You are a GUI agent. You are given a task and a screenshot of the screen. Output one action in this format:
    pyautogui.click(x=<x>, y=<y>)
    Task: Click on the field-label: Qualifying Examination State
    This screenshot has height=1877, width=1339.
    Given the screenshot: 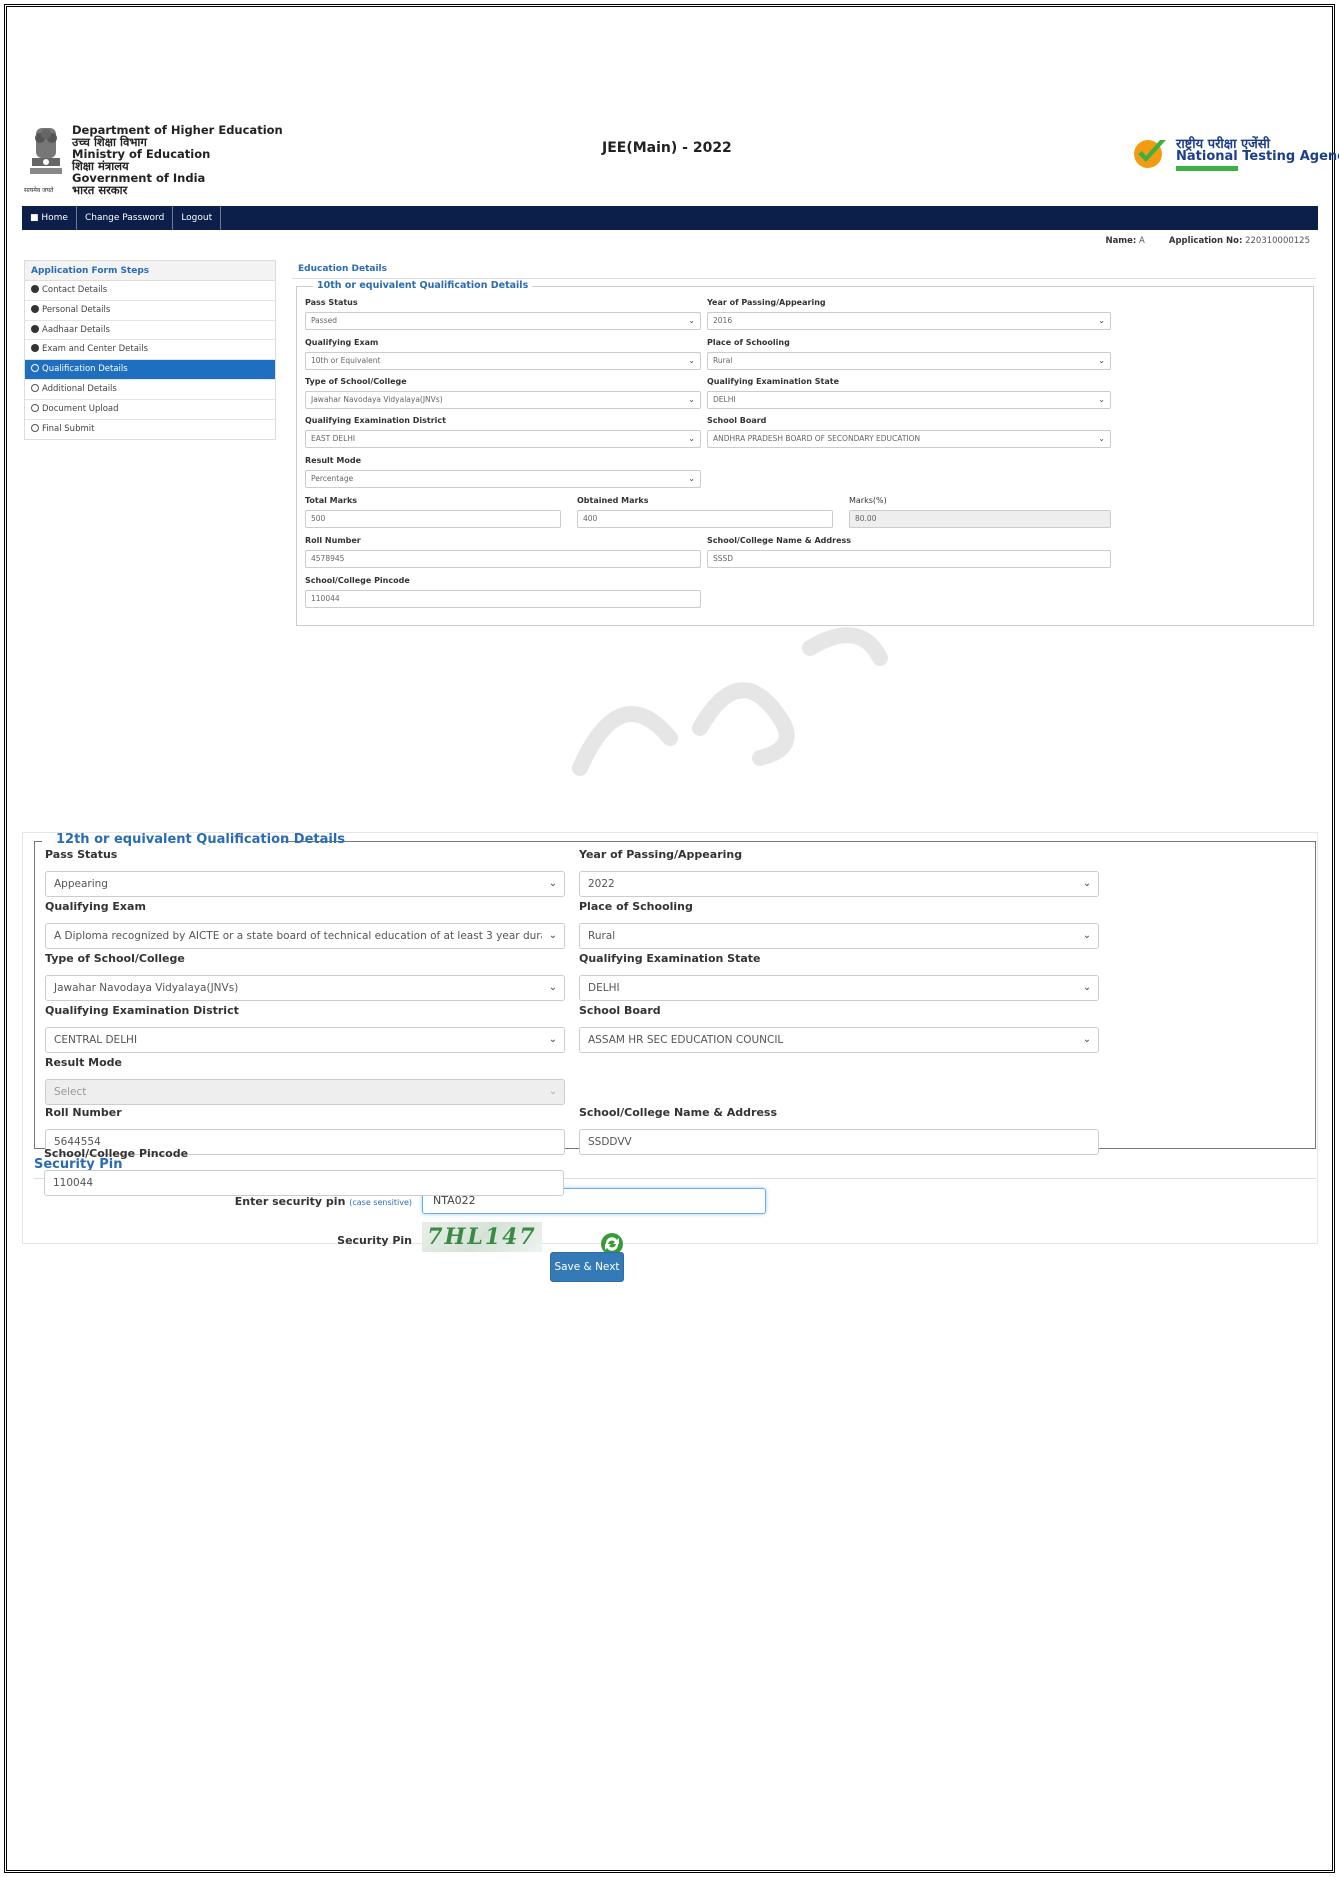 What is the action you would take?
    pyautogui.click(x=670, y=958)
    